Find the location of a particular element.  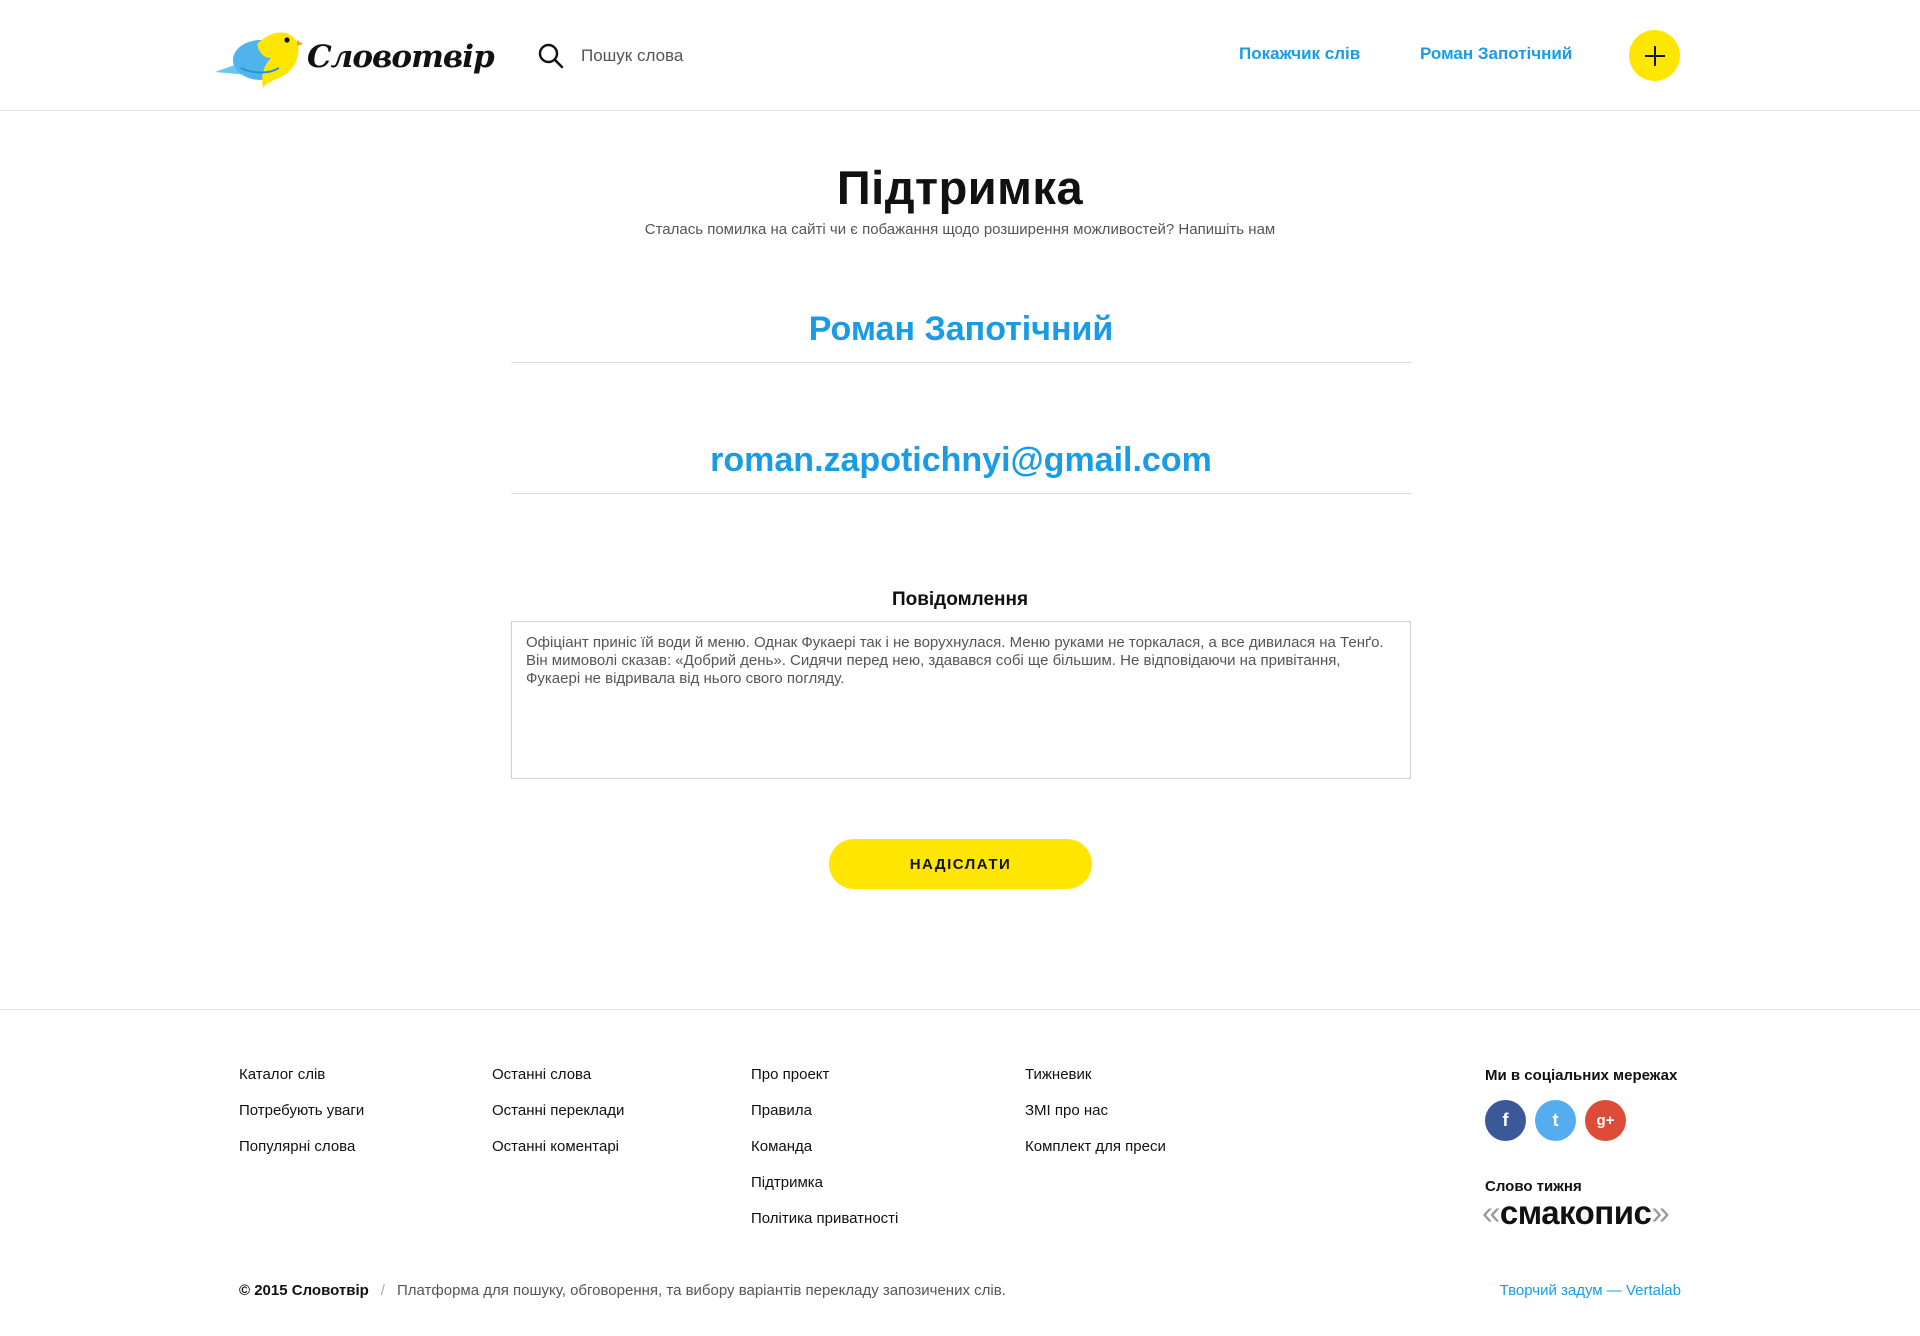

footer-link: Останні переклади is located at coordinates (558, 1110).